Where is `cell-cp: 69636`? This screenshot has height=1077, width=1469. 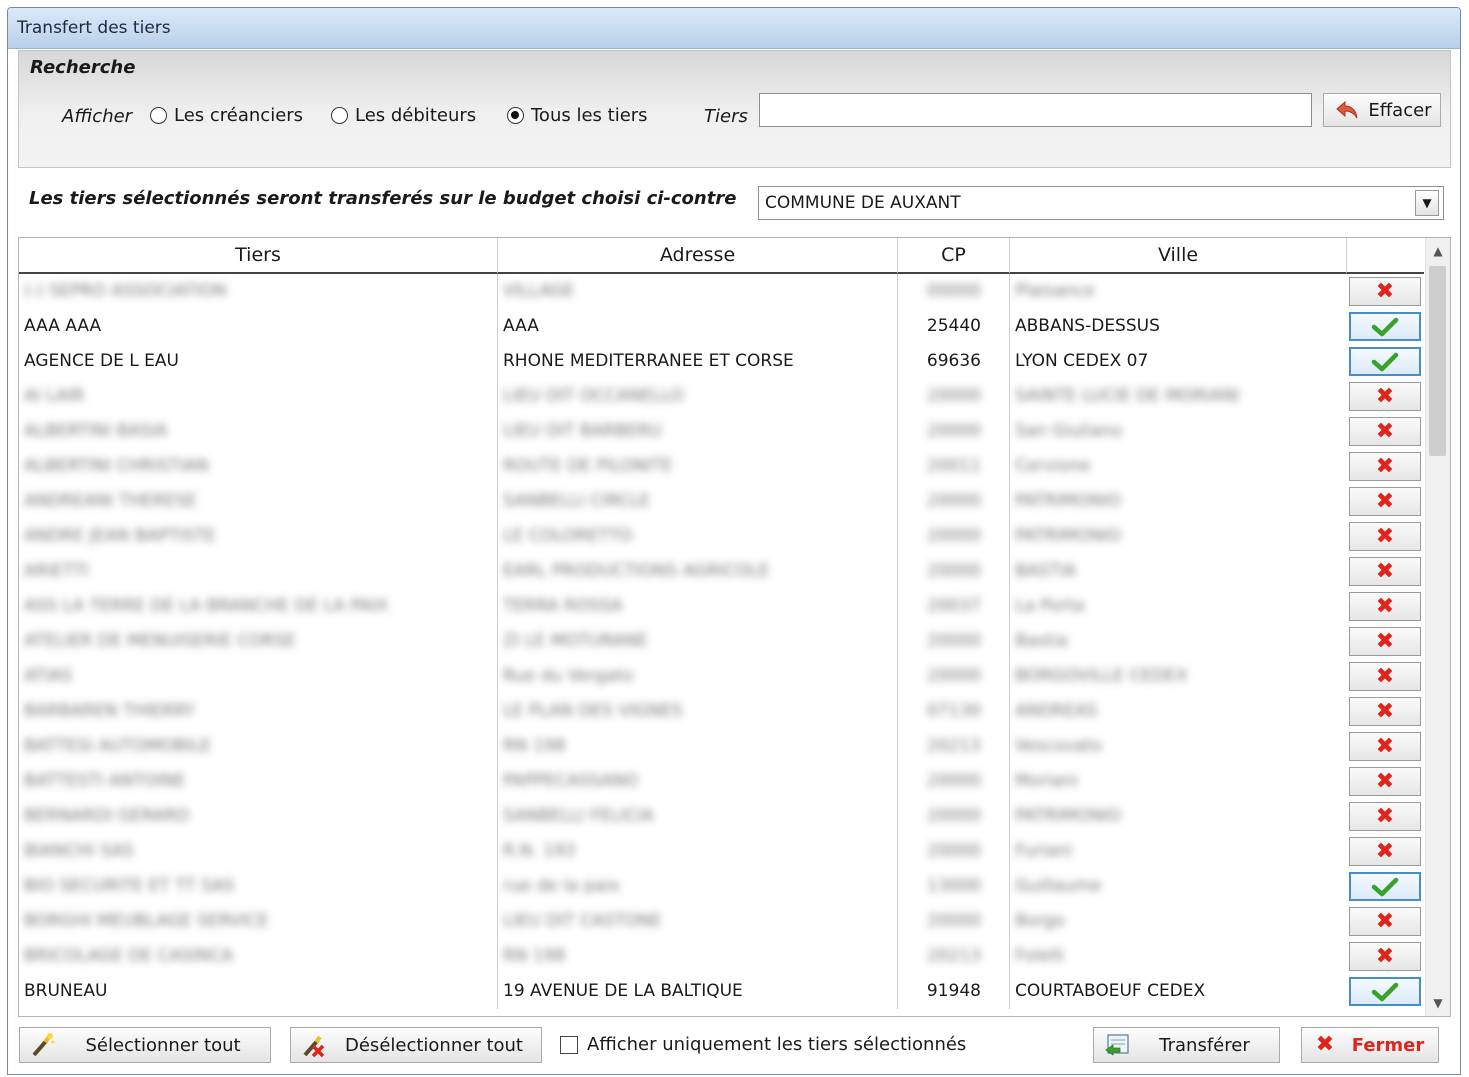 cell-cp: 69636 is located at coordinates (954, 361).